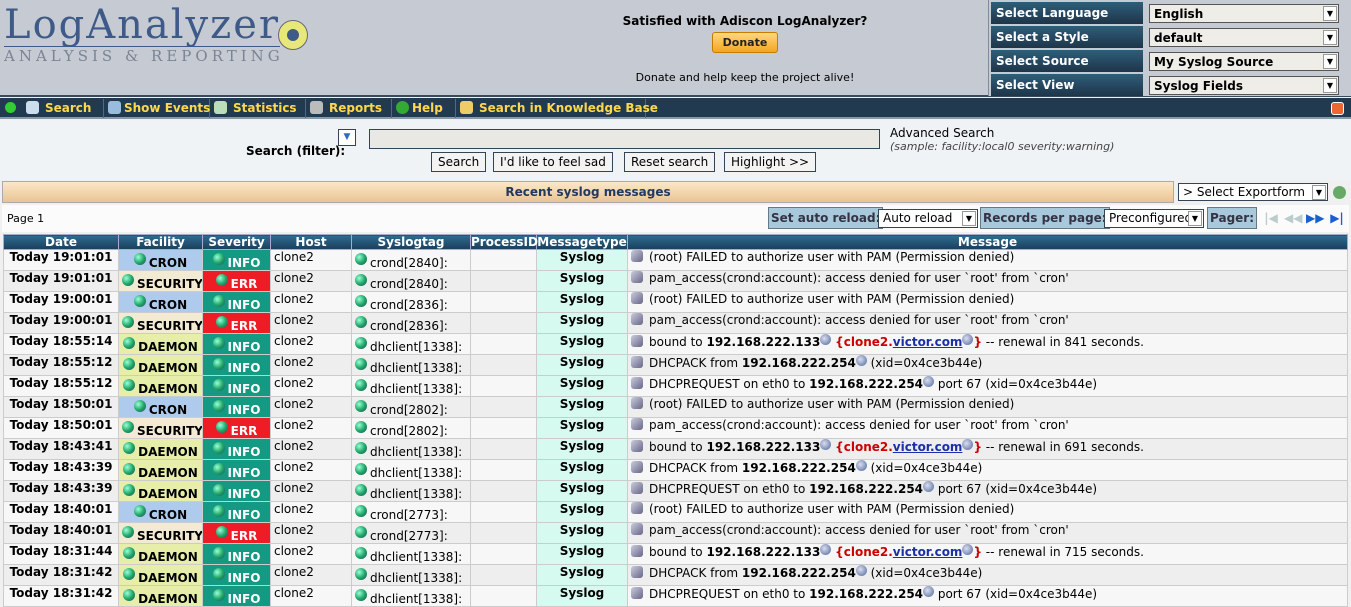 Image resolution: width=1351 pixels, height=607 pixels. Describe the element at coordinates (236, 242) in the screenshot. I see `column-header-severity: Severity` at that location.